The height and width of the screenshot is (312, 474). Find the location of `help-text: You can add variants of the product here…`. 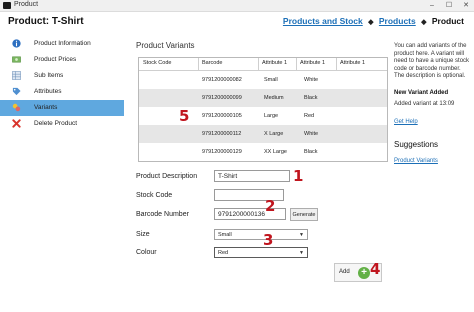

help-text: You can add variants of the product here… is located at coordinates (432, 61).